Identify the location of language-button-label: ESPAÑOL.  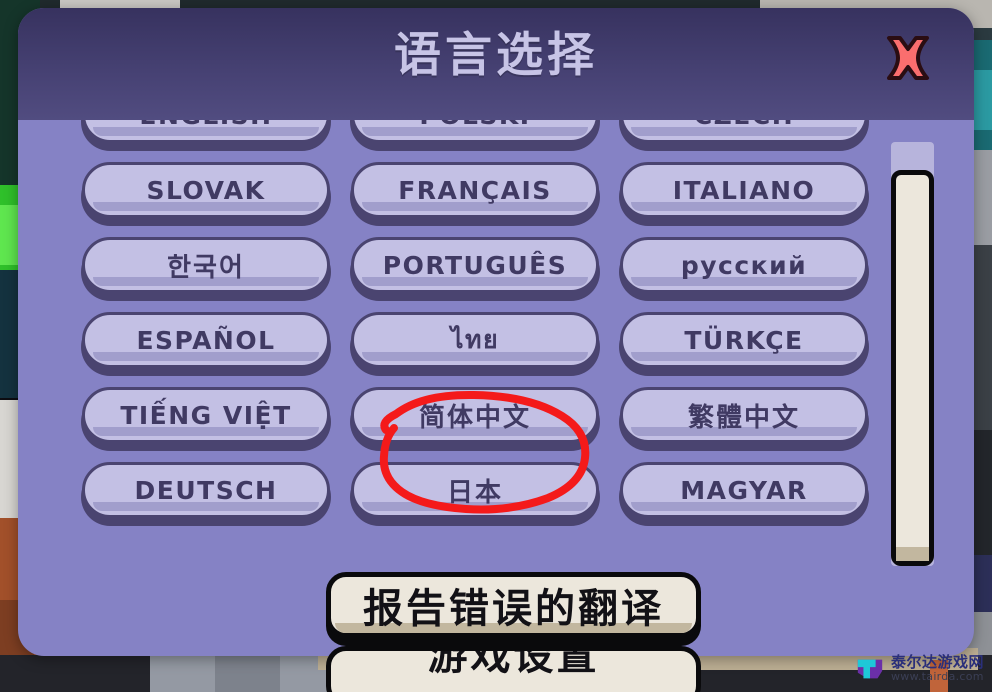
(206, 340).